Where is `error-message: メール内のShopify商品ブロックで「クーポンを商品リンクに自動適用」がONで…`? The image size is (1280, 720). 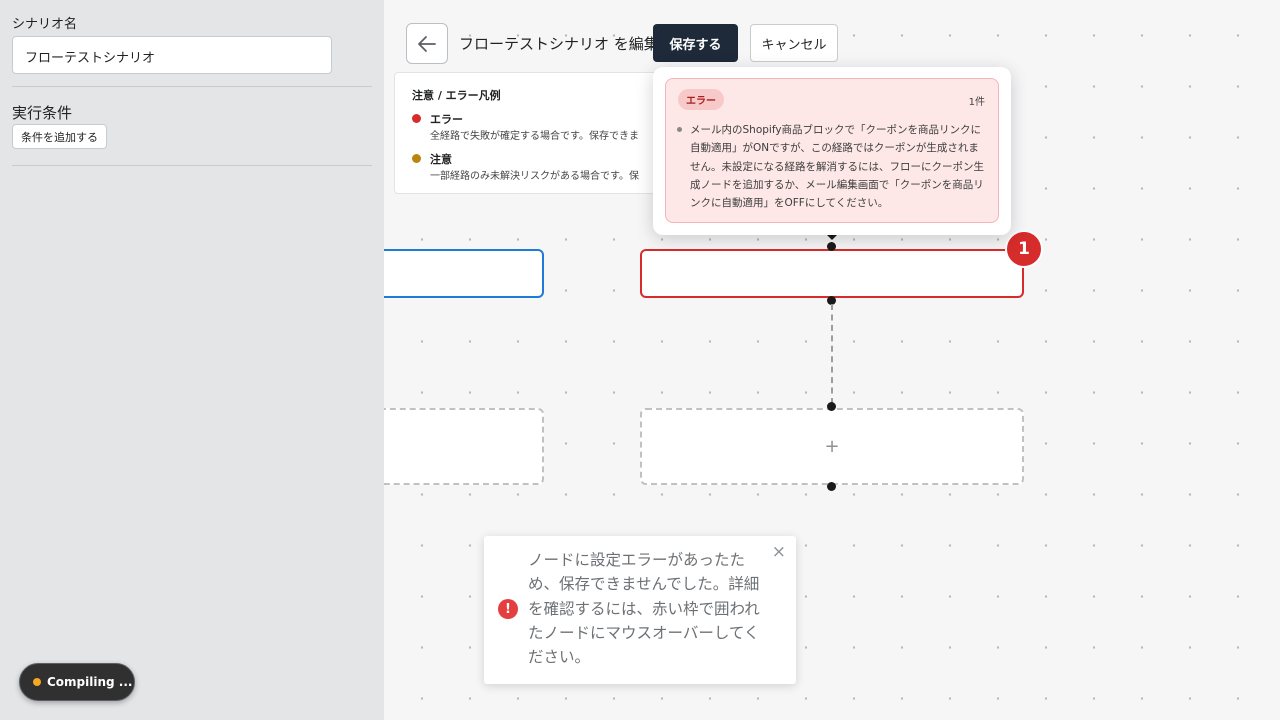
error-message: メール内のShopify商品ブロックで「クーポンを商品リンクに自動適用」がONで… is located at coordinates (837, 167).